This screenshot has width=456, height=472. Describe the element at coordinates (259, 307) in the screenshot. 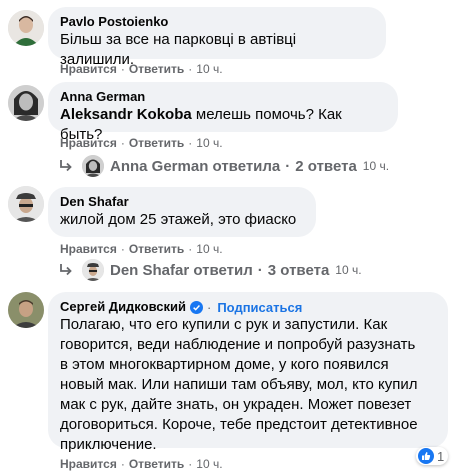

I see `subscribe-button: Подписаться` at that location.